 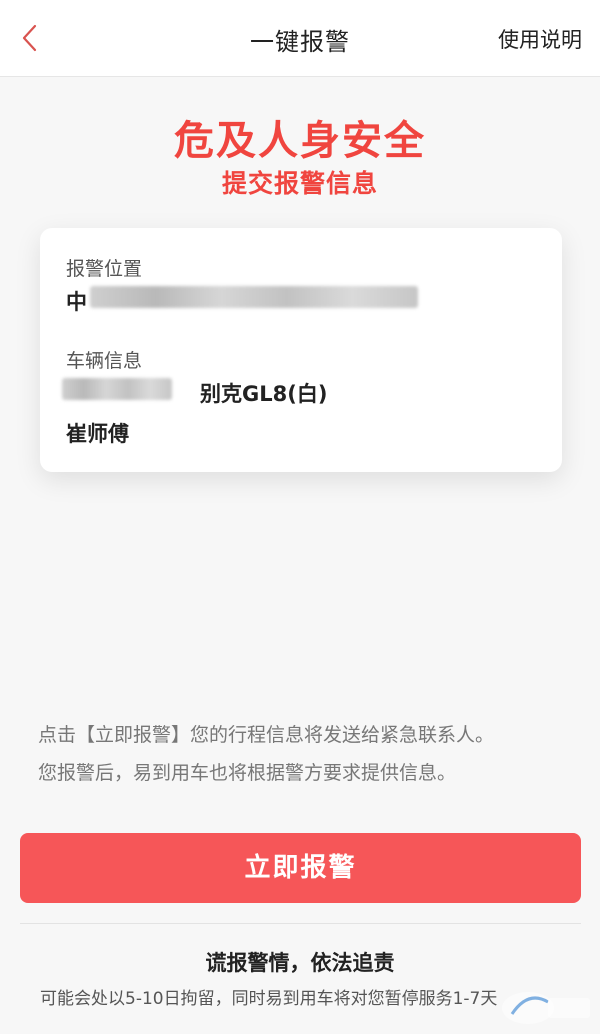 I want to click on back-button, so click(x=30, y=38).